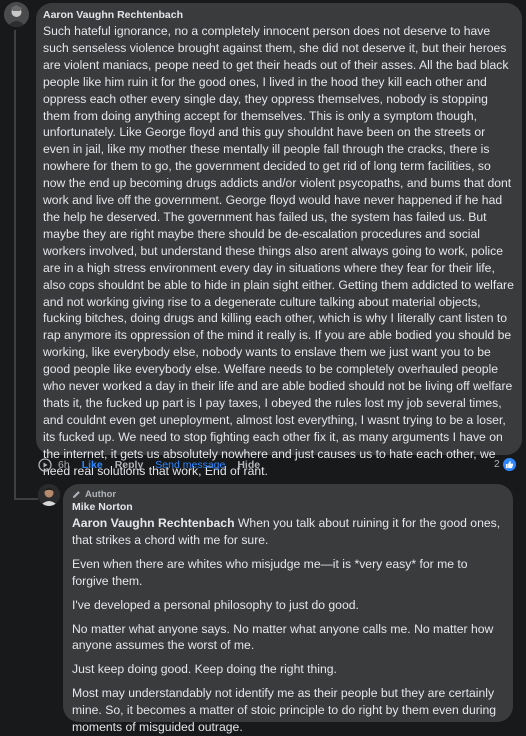  Describe the element at coordinates (76, 495) in the screenshot. I see `pencil-icon` at that location.